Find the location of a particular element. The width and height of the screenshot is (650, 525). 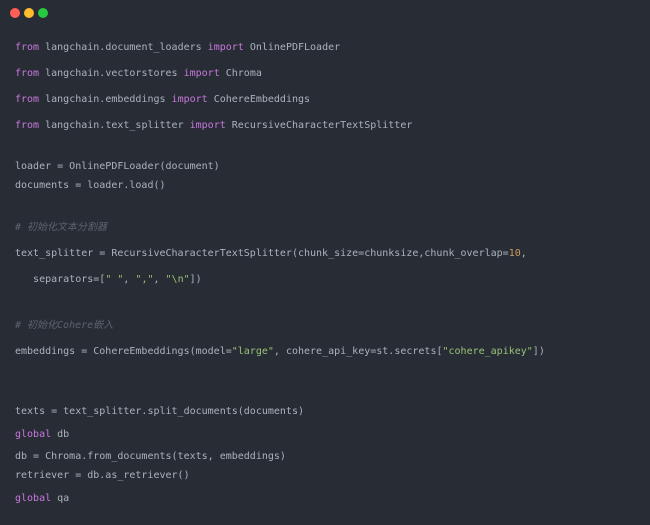

comment-token: # 初始化文本分割器 is located at coordinates (61, 227).